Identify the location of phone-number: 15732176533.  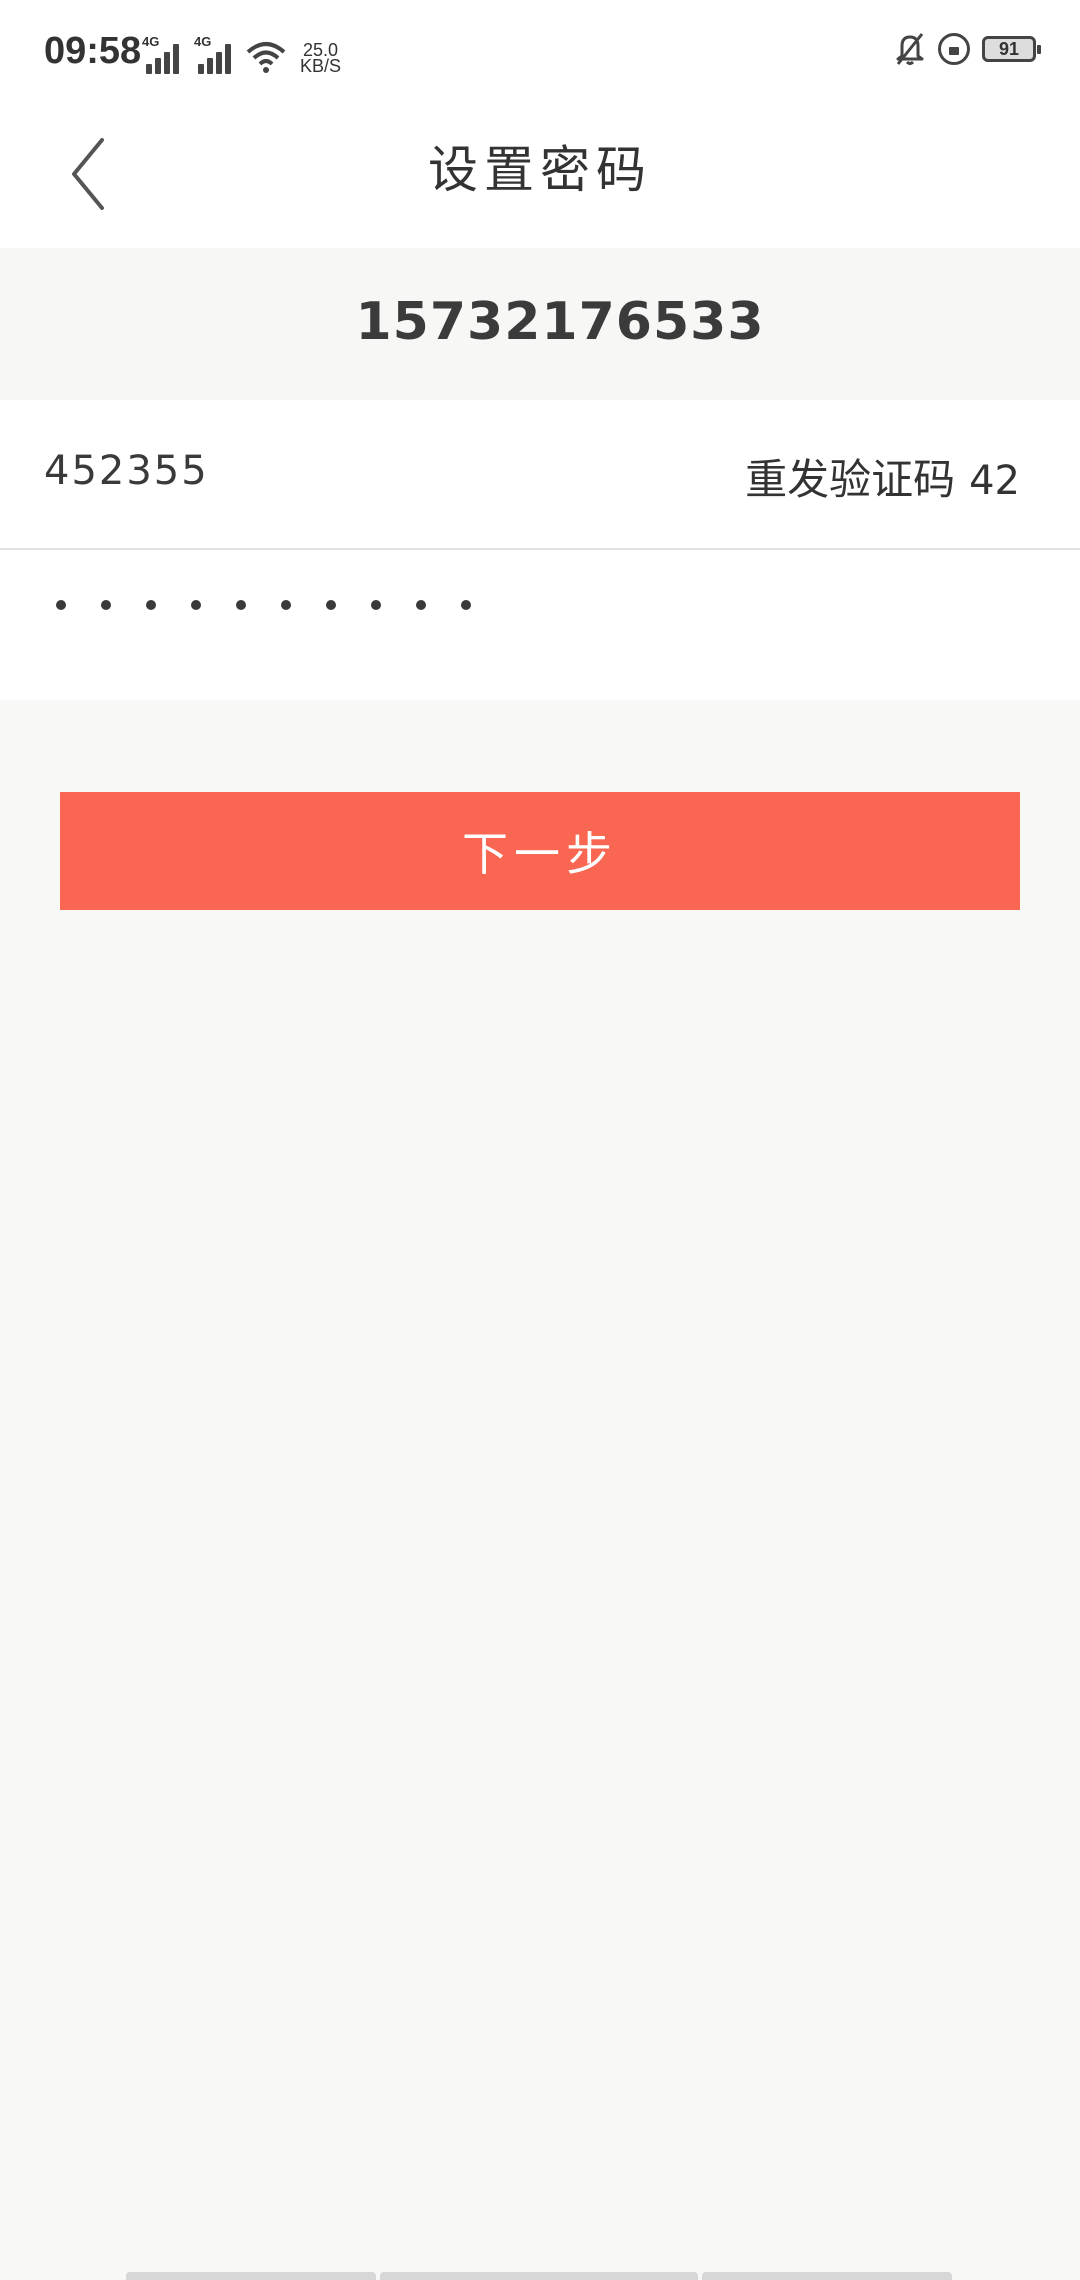
(560, 322).